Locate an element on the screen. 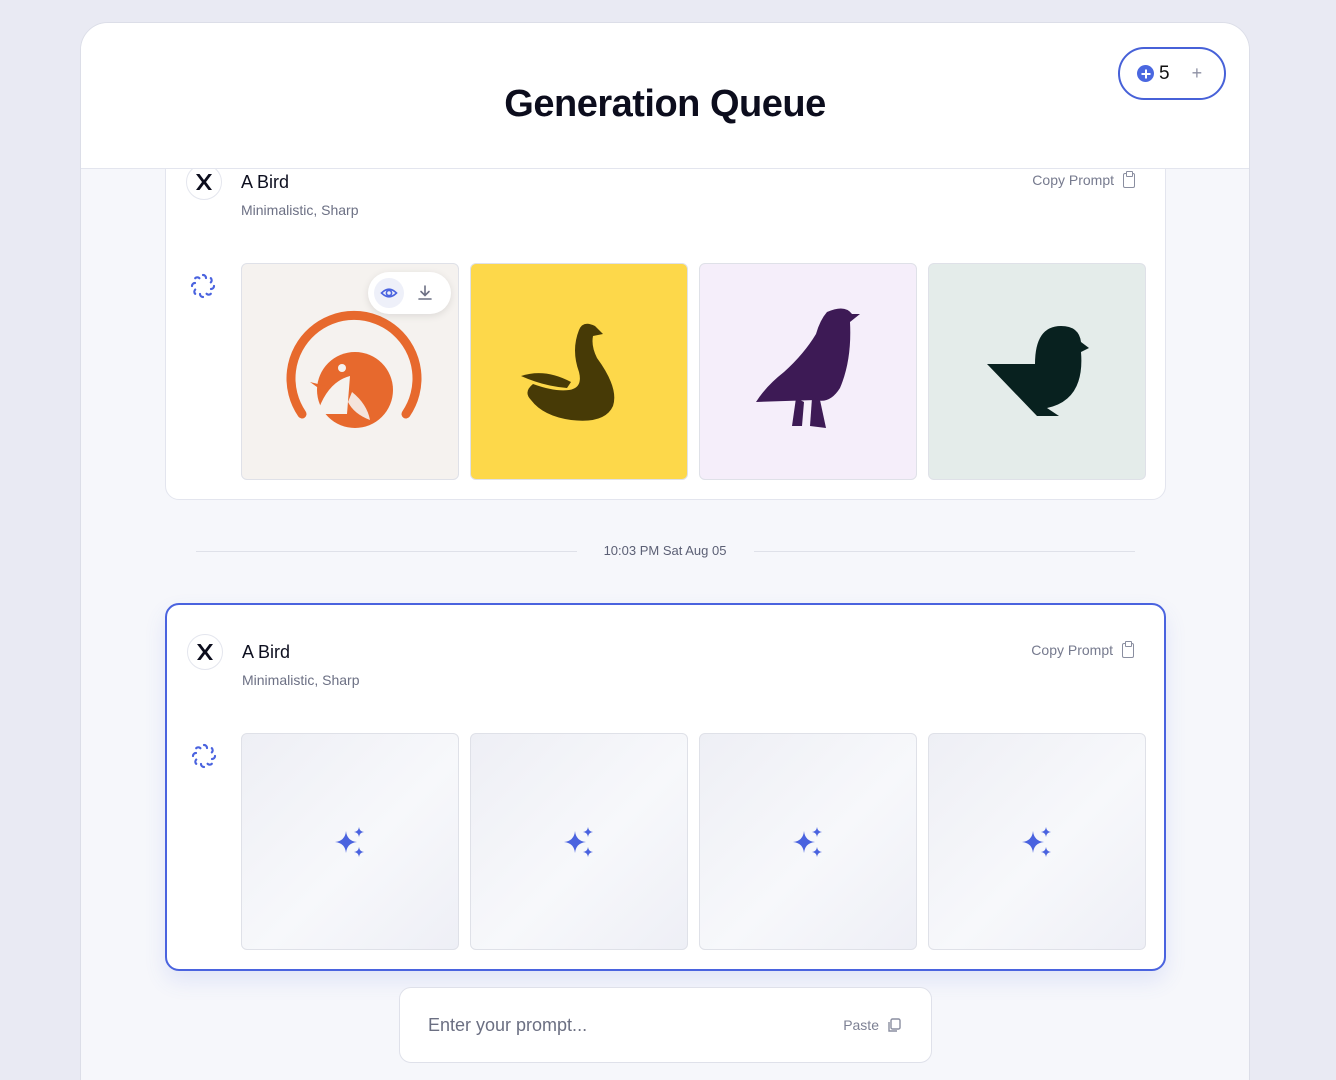 The image size is (1336, 1080). eye-icon is located at coordinates (389, 293).